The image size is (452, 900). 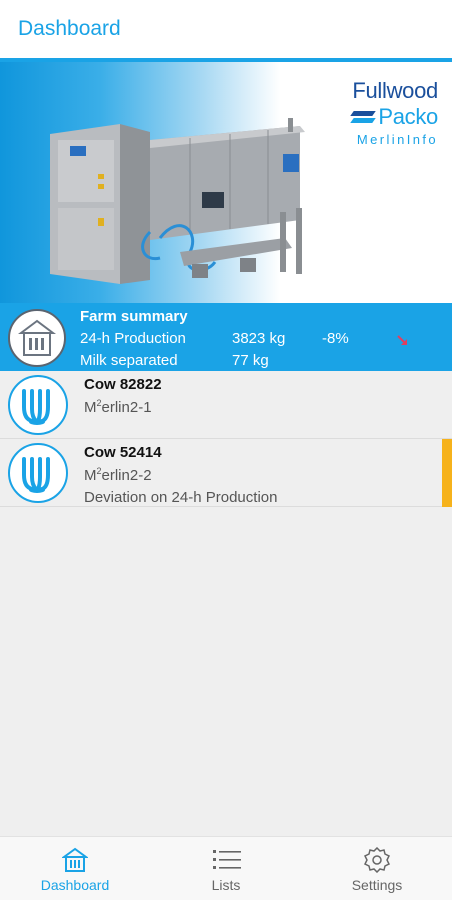 I want to click on cow-id: Cow 52414, so click(x=123, y=452).